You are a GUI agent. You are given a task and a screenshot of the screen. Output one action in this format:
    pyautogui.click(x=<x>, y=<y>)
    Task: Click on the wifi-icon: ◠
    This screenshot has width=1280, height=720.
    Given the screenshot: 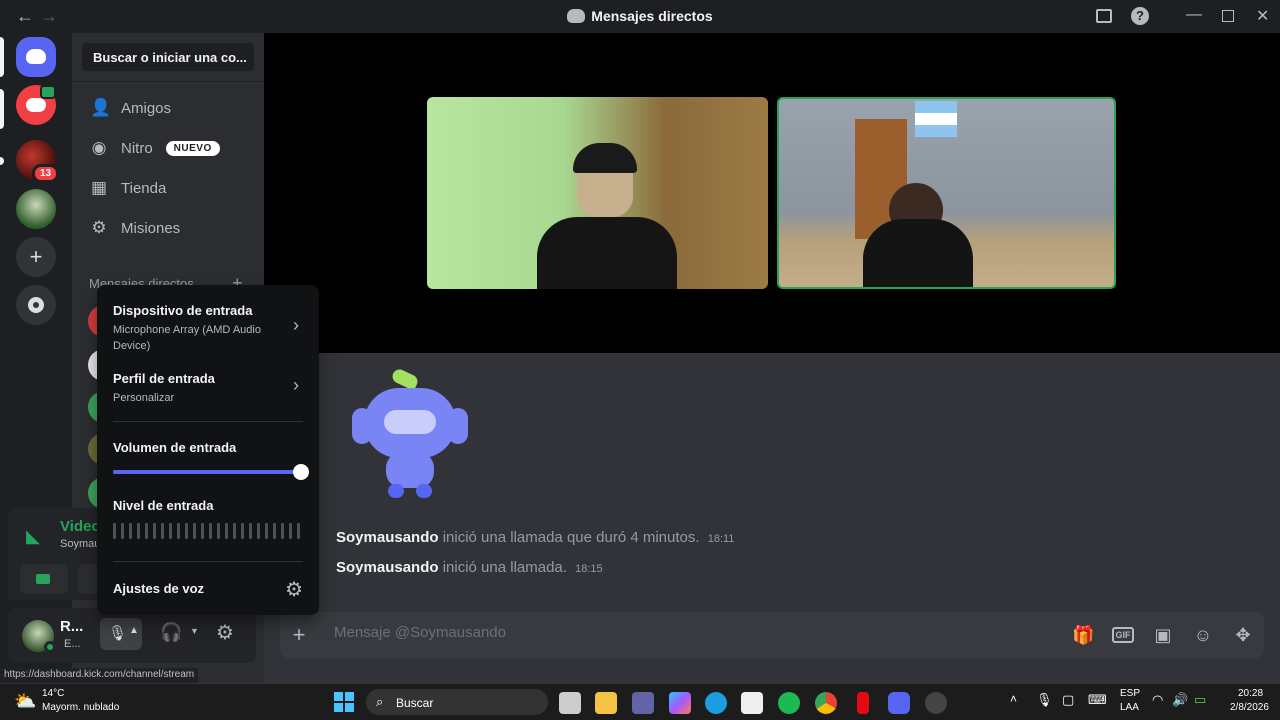 What is the action you would take?
    pyautogui.click(x=1157, y=700)
    